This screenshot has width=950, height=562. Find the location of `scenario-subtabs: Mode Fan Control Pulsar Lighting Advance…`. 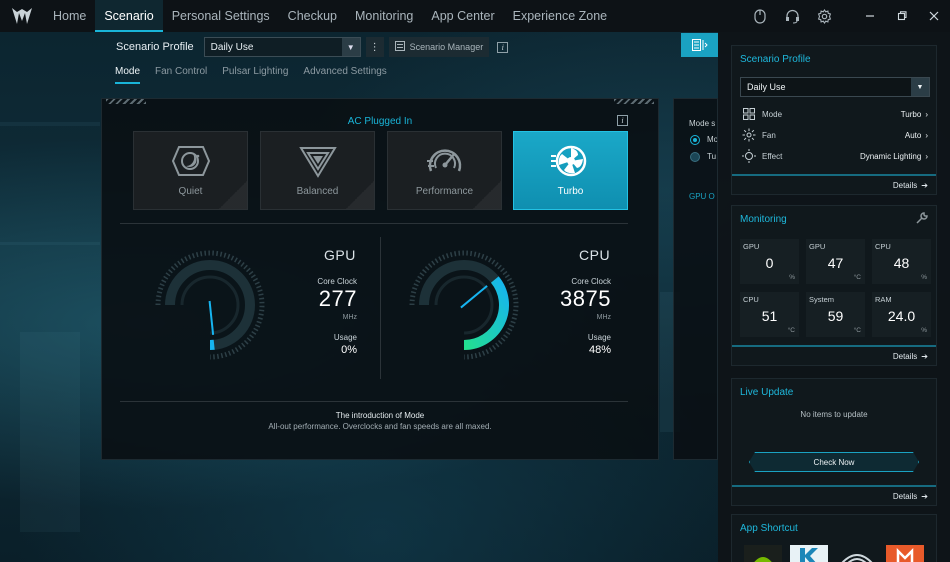

scenario-subtabs: Mode Fan Control Pulsar Lighting Advance… is located at coordinates (251, 75).